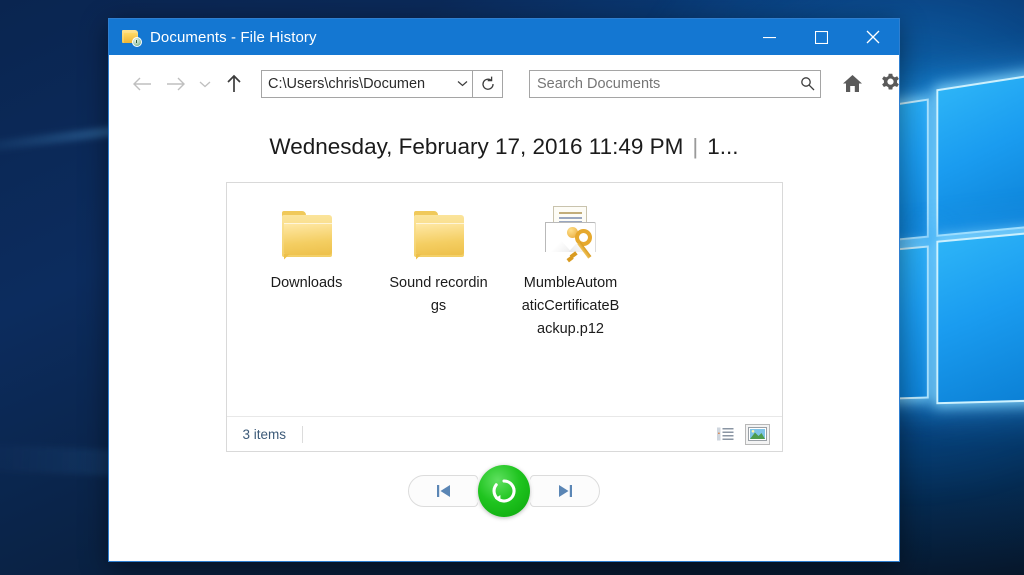 This screenshot has height=575, width=1024. I want to click on forward-button, so click(176, 84).